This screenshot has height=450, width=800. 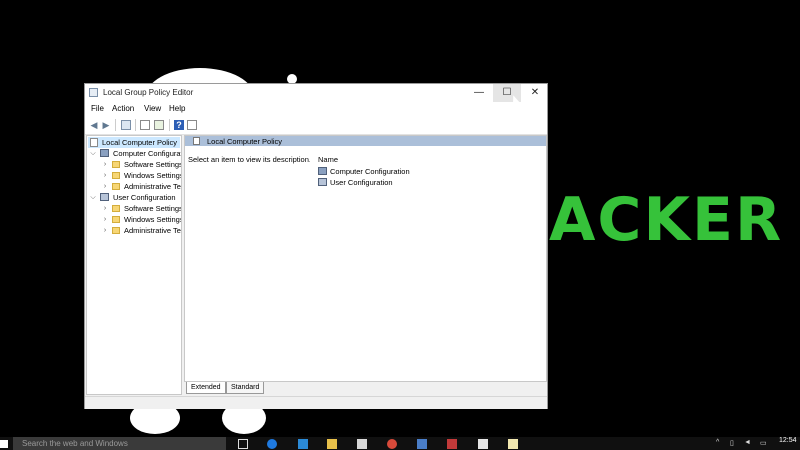 What do you see at coordinates (788, 440) in the screenshot?
I see `clock: 12:54` at bounding box center [788, 440].